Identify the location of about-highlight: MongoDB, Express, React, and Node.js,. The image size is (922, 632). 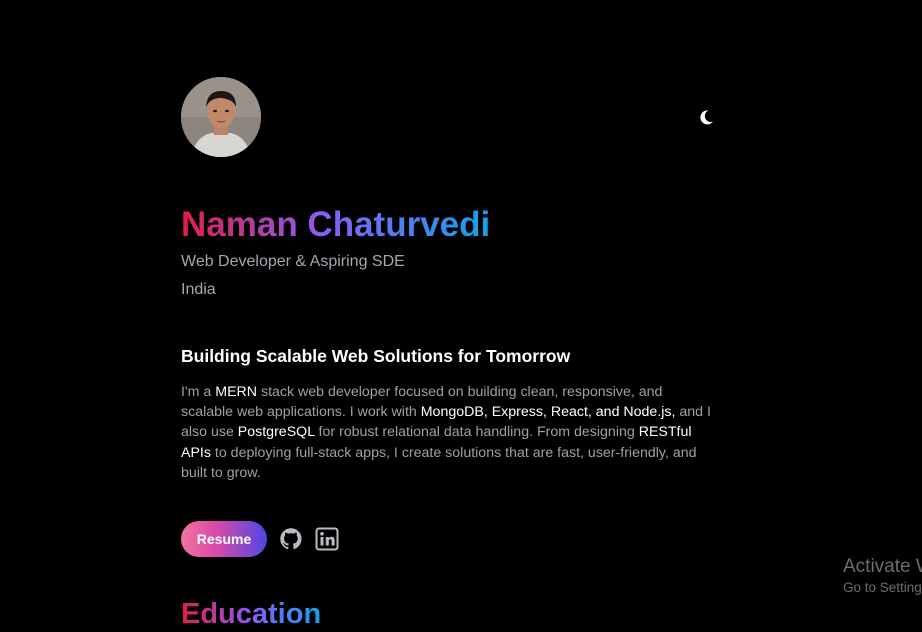
(548, 412).